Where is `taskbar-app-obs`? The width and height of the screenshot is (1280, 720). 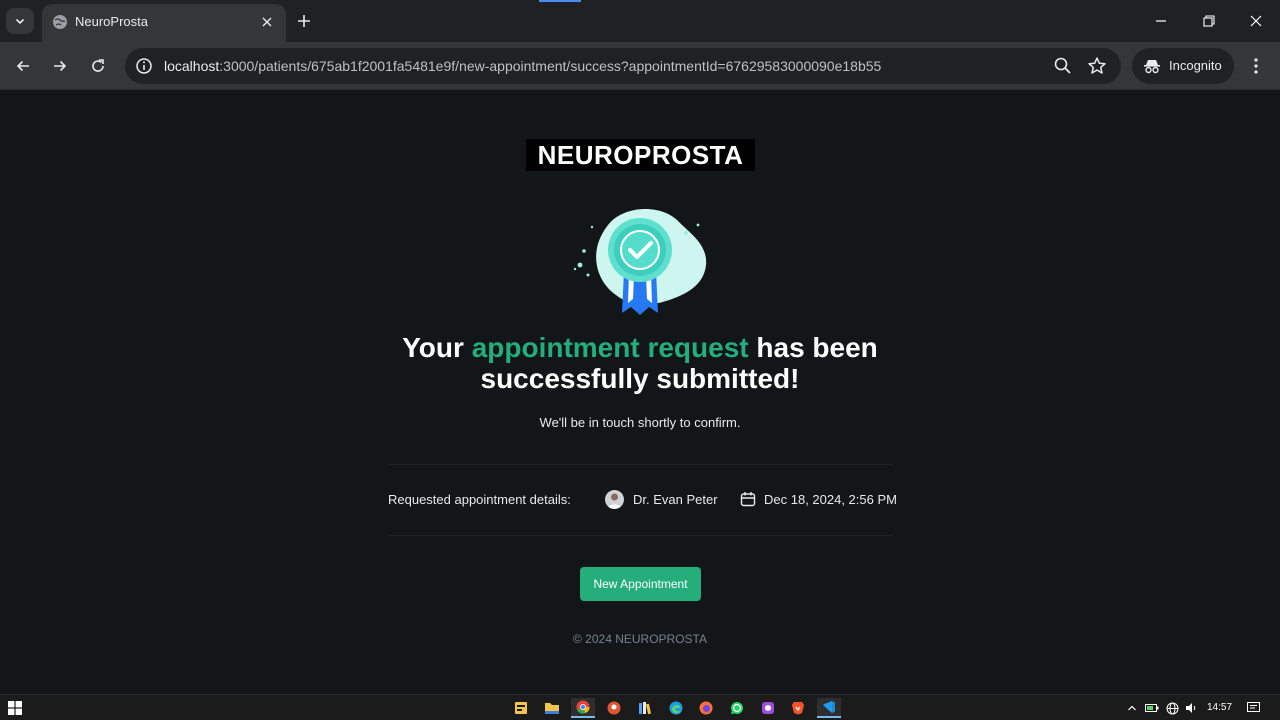 taskbar-app-obs is located at coordinates (768, 708).